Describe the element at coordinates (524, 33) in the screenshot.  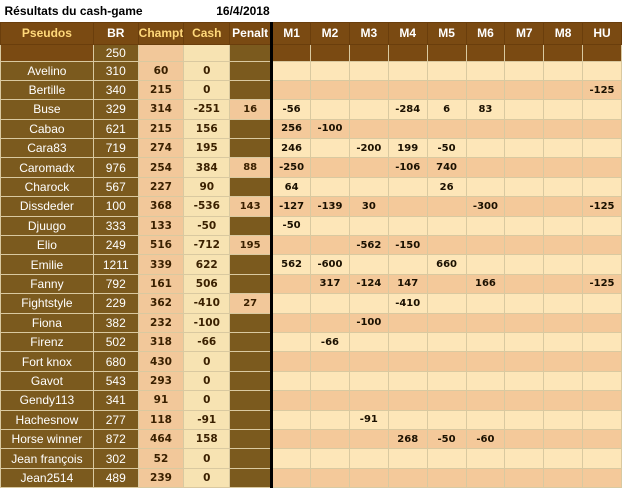
I see `header-m7: M7` at that location.